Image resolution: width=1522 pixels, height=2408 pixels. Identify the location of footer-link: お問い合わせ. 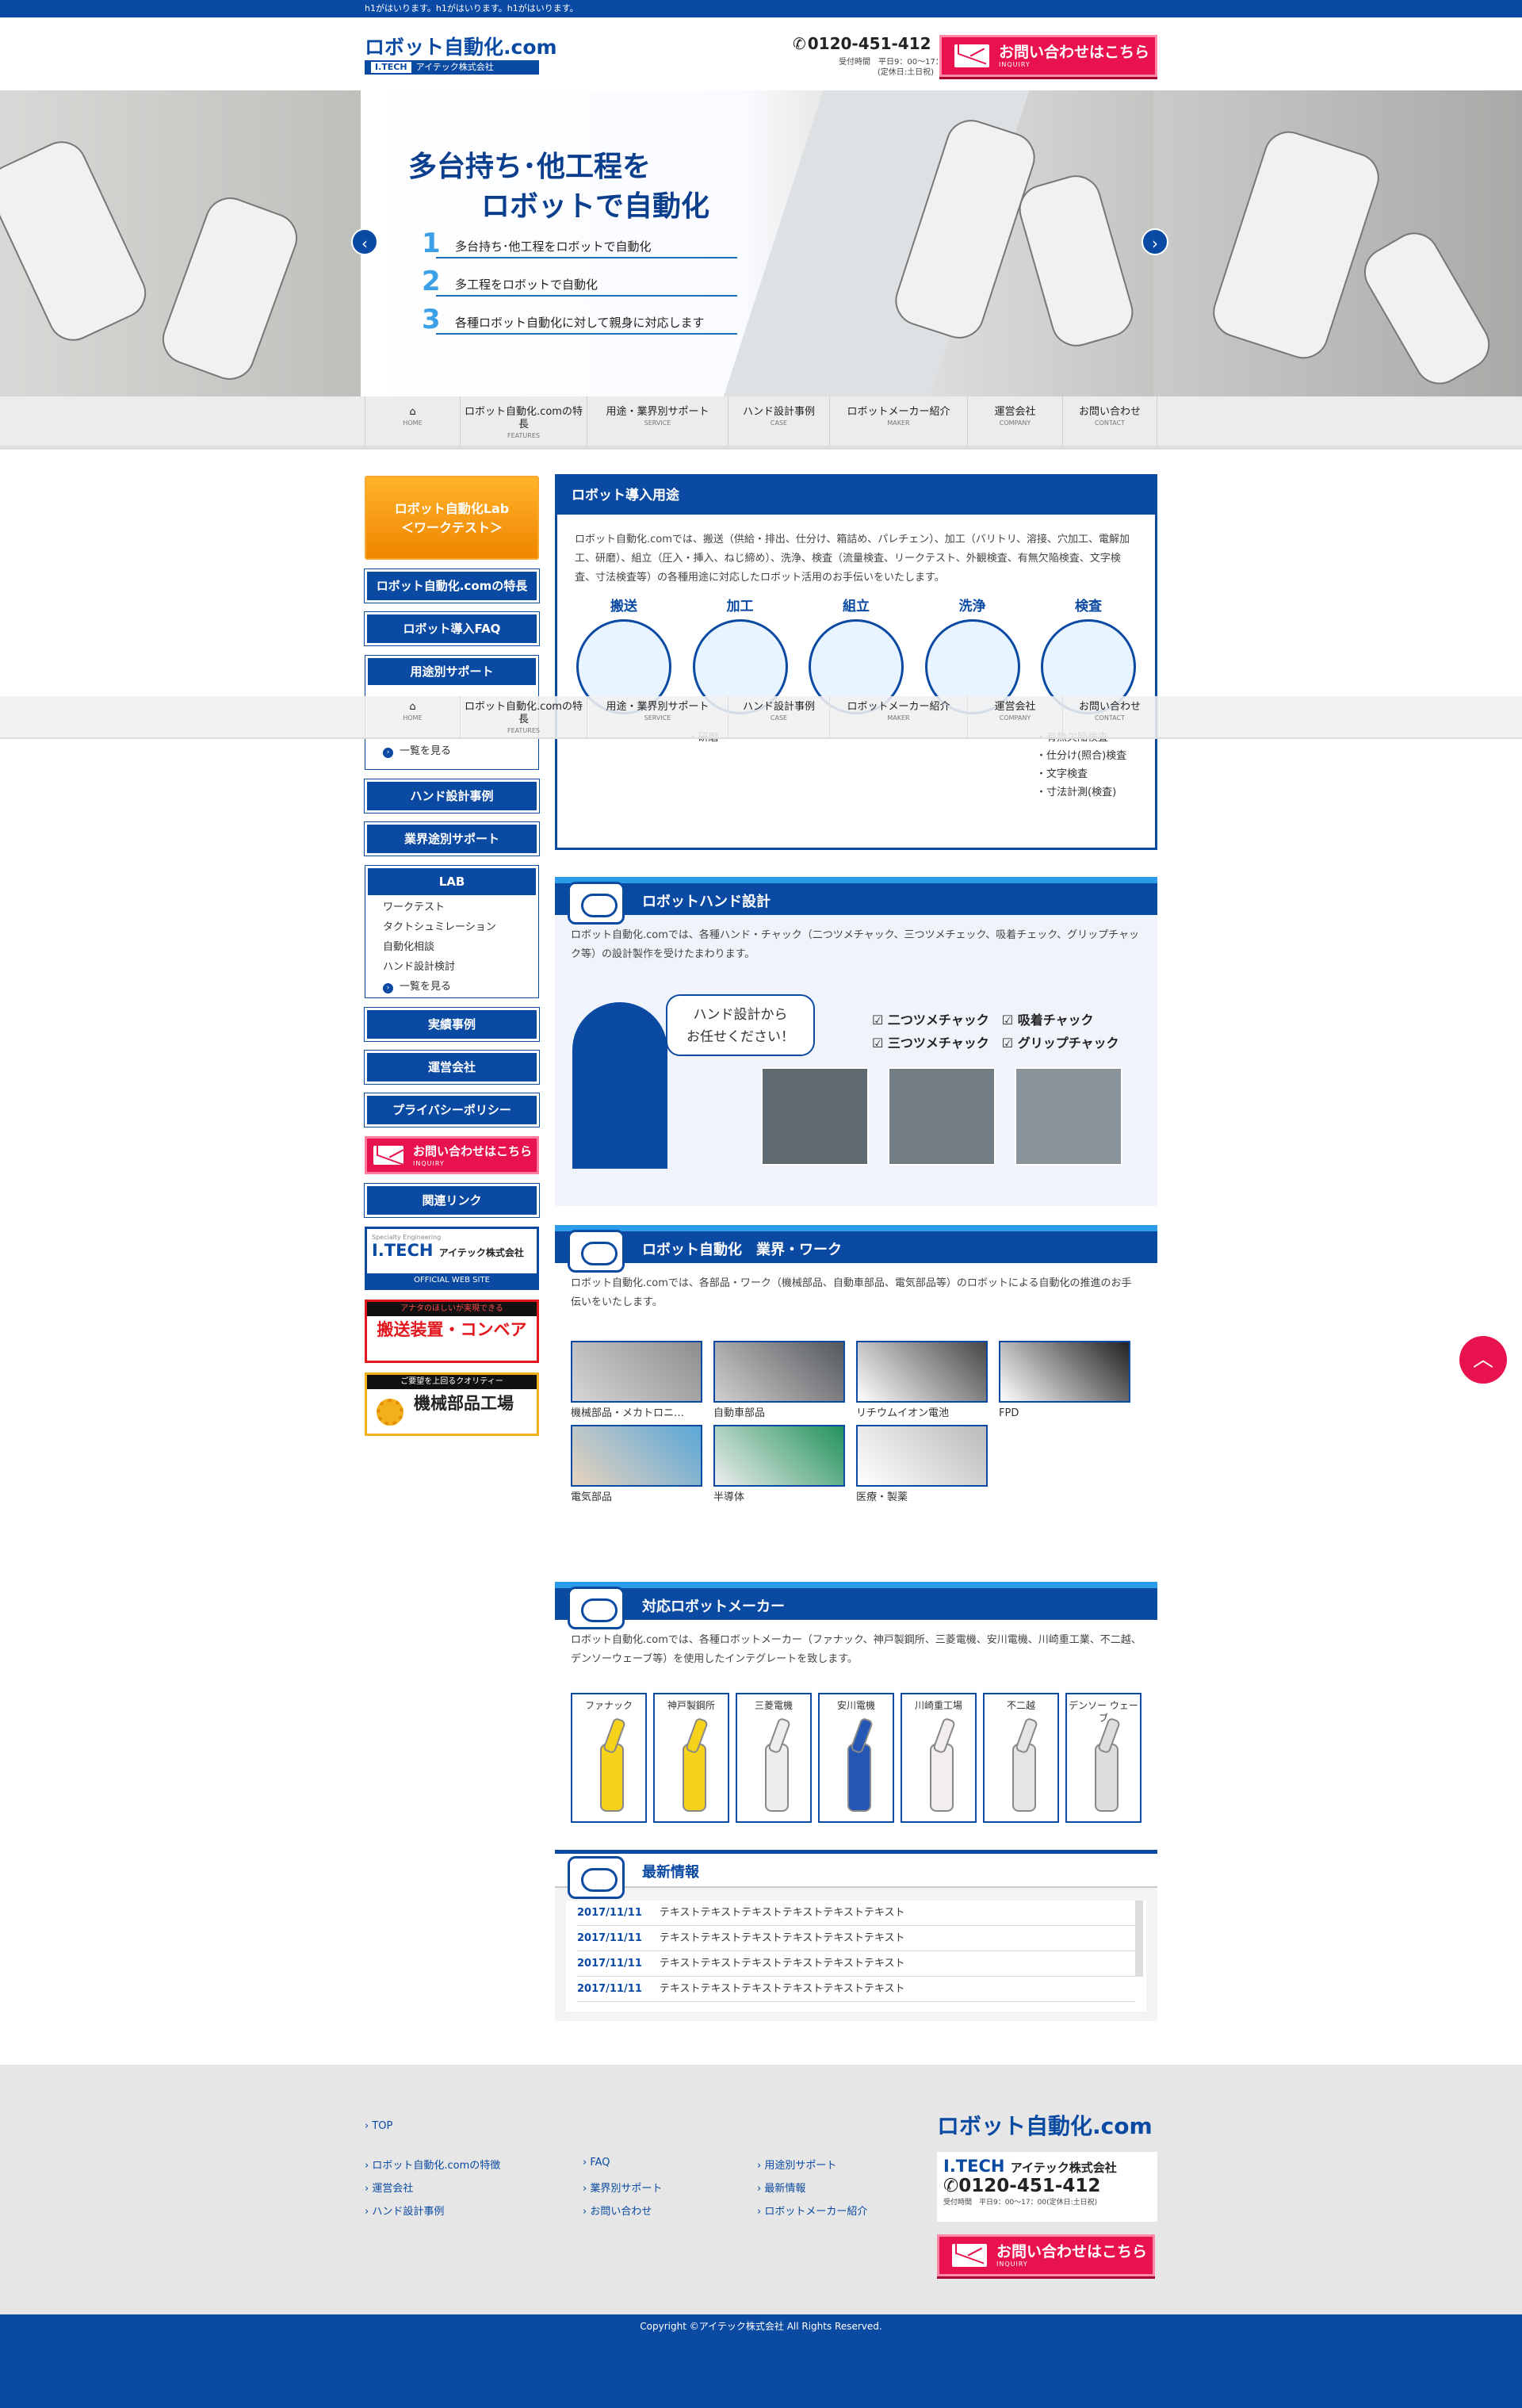
(617, 2210).